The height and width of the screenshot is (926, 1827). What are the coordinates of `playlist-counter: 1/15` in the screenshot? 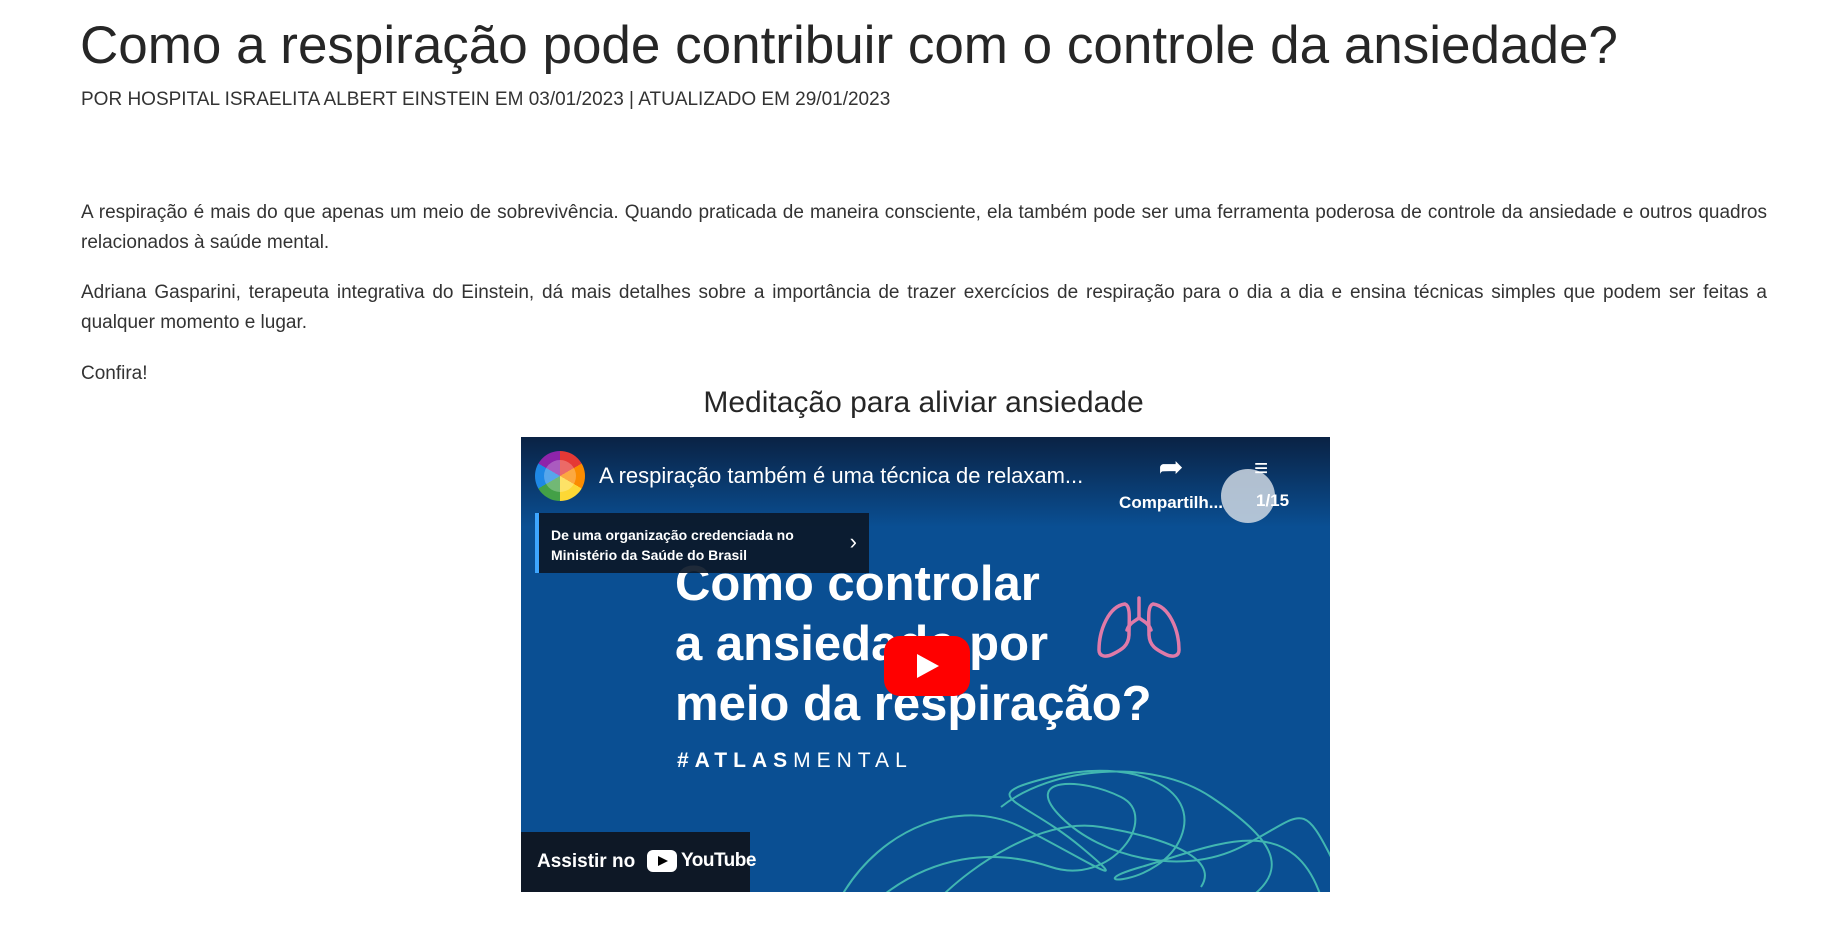 It's located at (1273, 500).